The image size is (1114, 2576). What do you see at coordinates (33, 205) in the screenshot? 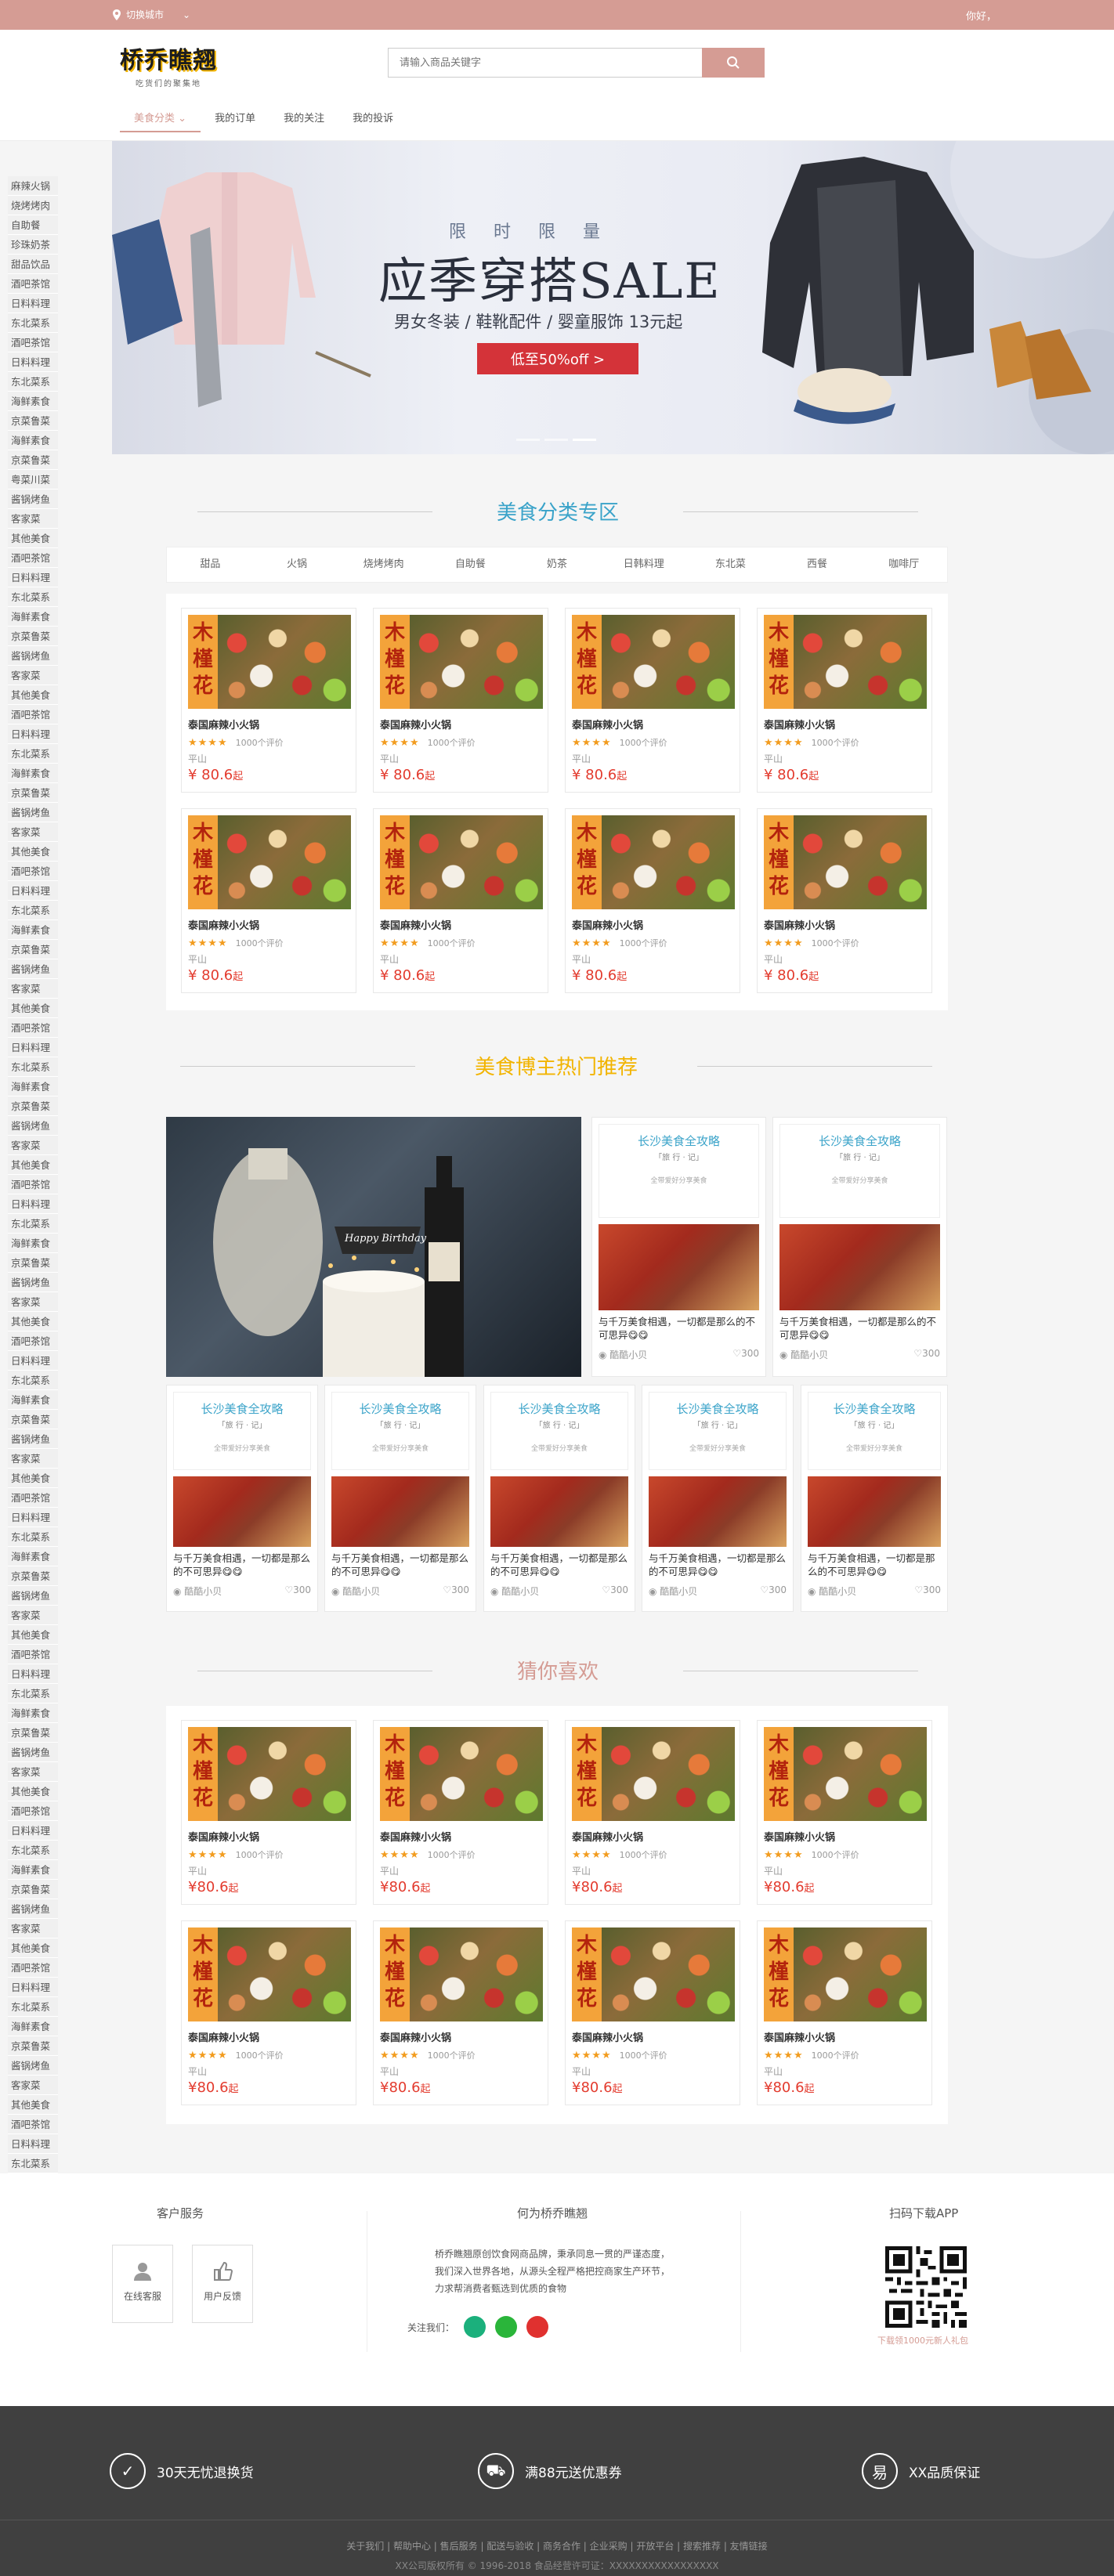
I see `sidebar-item: 烧烤烤肉` at bounding box center [33, 205].